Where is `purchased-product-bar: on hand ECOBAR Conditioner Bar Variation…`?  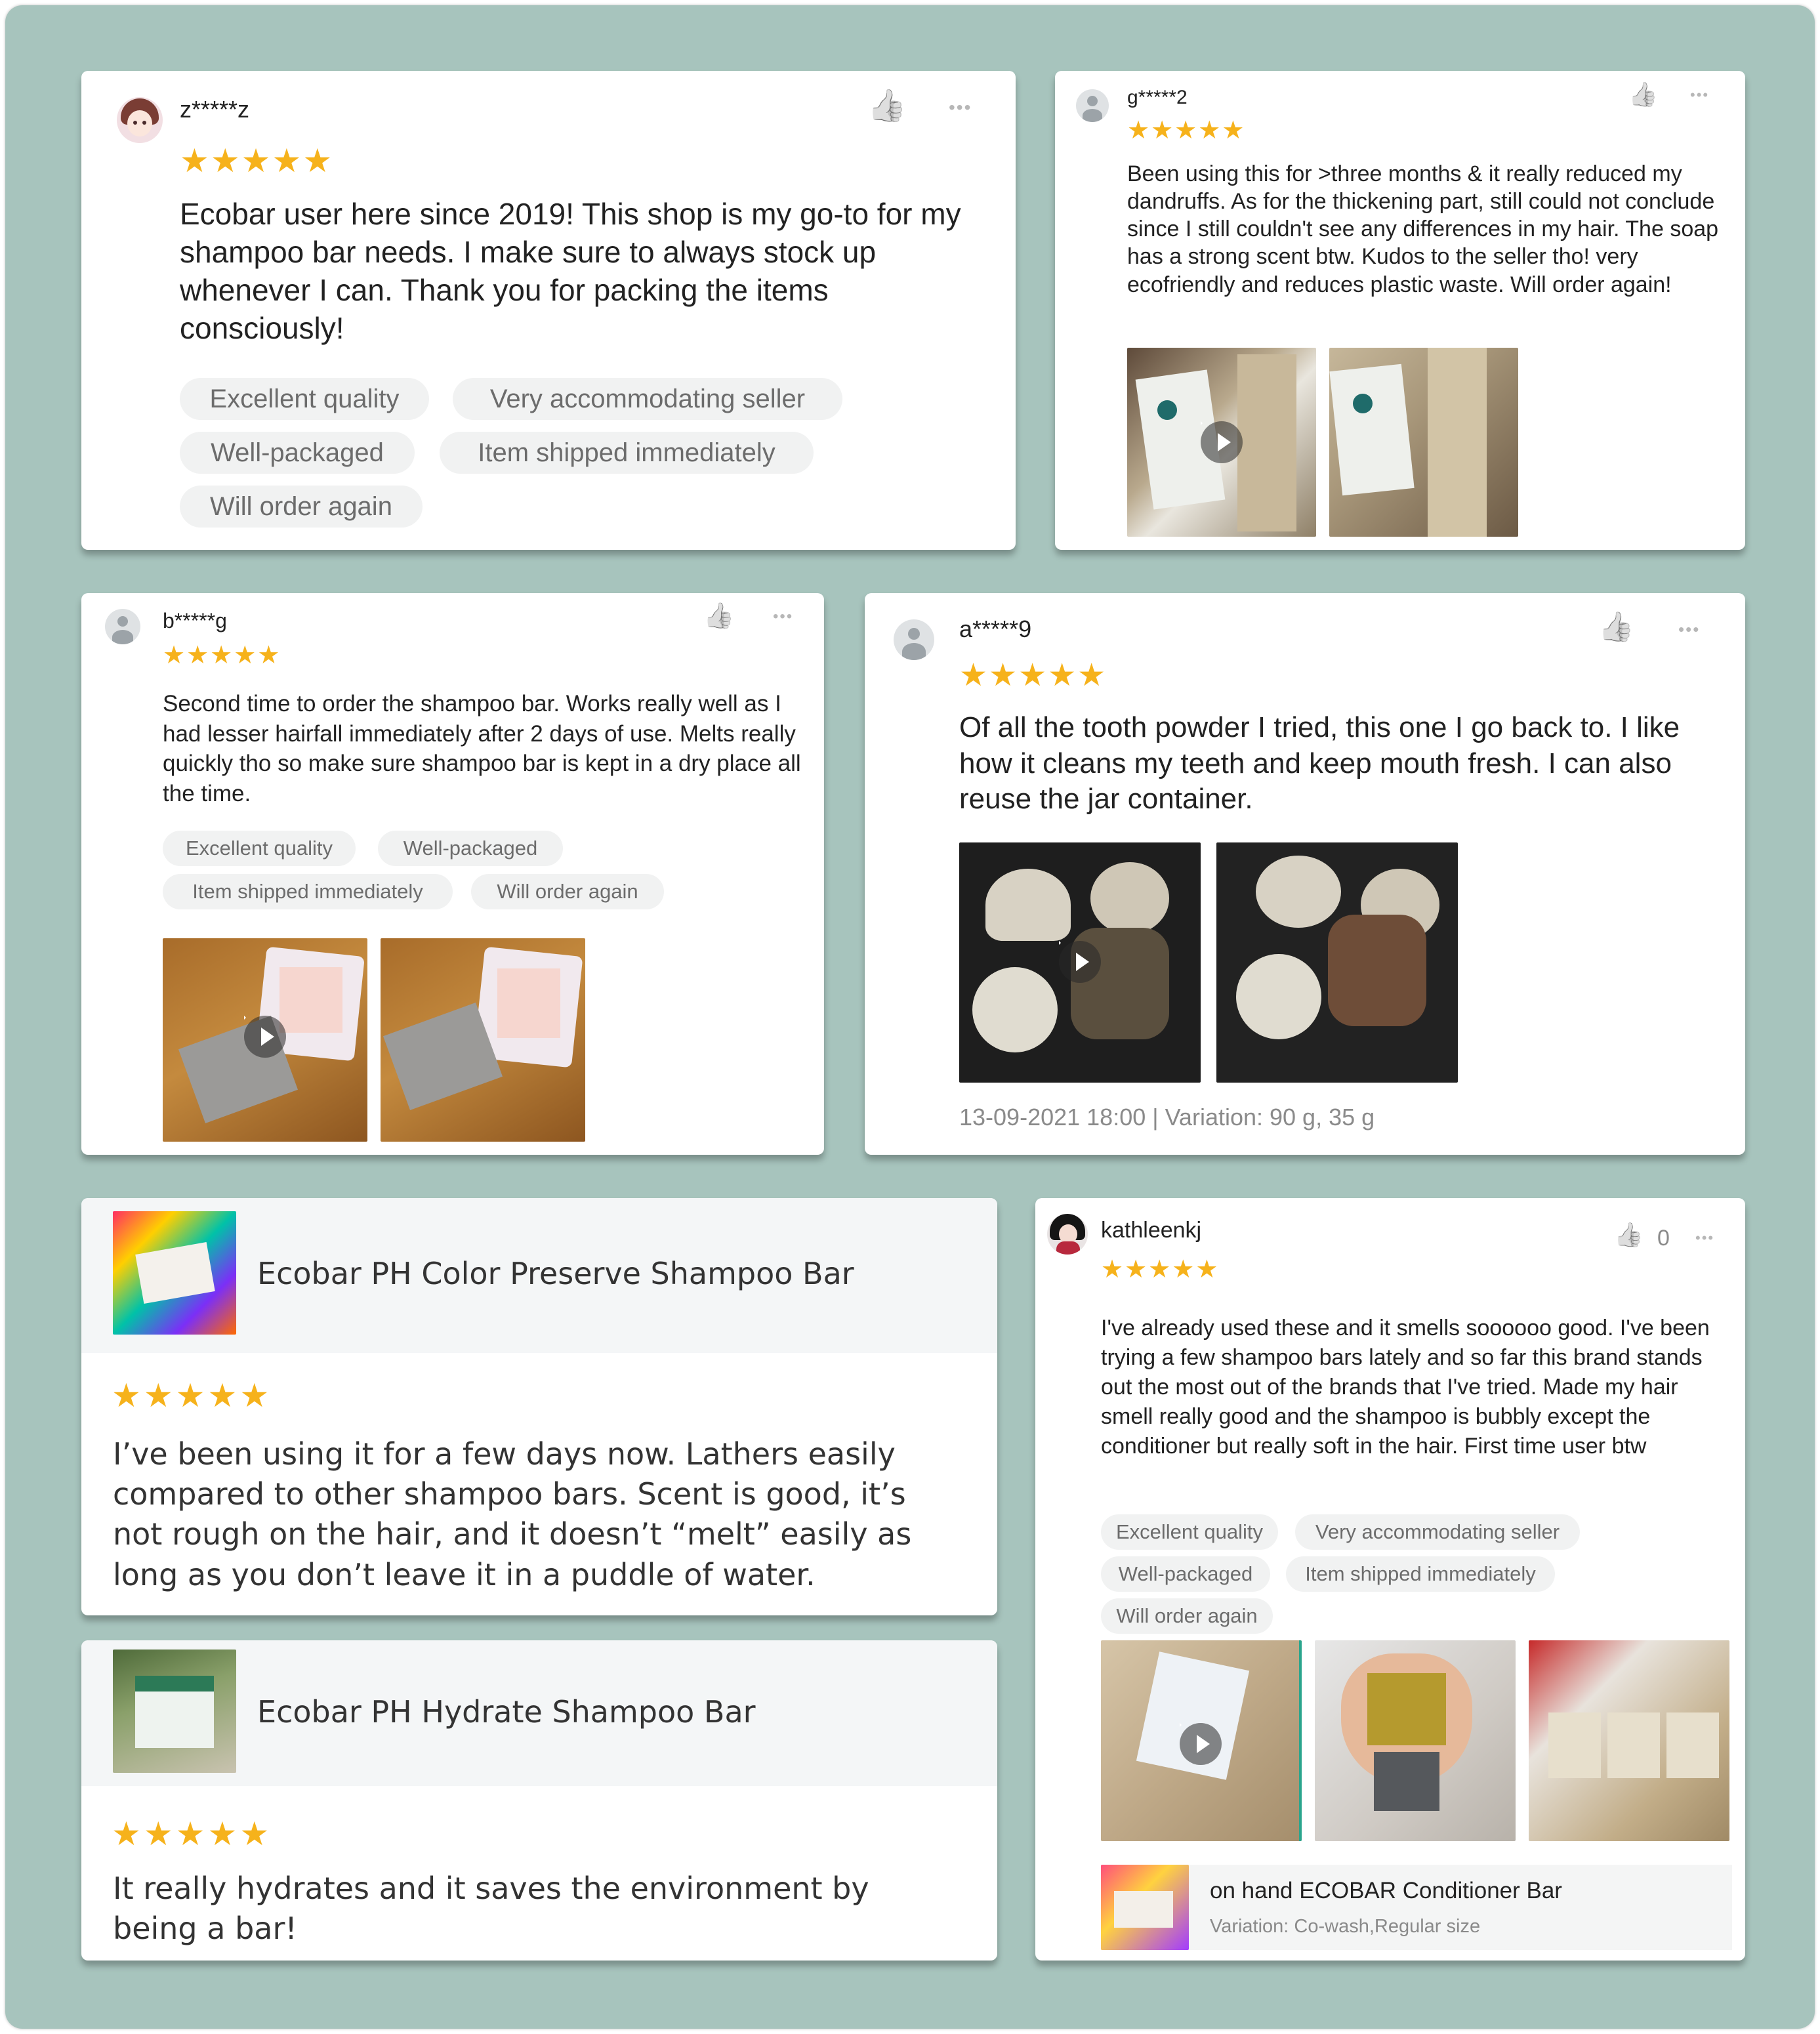 purchased-product-bar: on hand ECOBAR Conditioner Bar Variation… is located at coordinates (1416, 1907).